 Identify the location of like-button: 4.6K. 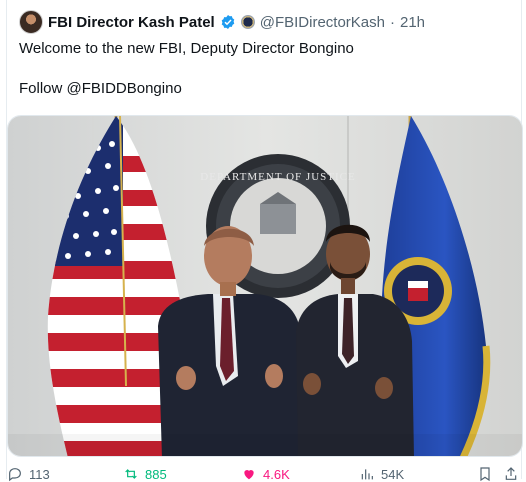
(265, 474).